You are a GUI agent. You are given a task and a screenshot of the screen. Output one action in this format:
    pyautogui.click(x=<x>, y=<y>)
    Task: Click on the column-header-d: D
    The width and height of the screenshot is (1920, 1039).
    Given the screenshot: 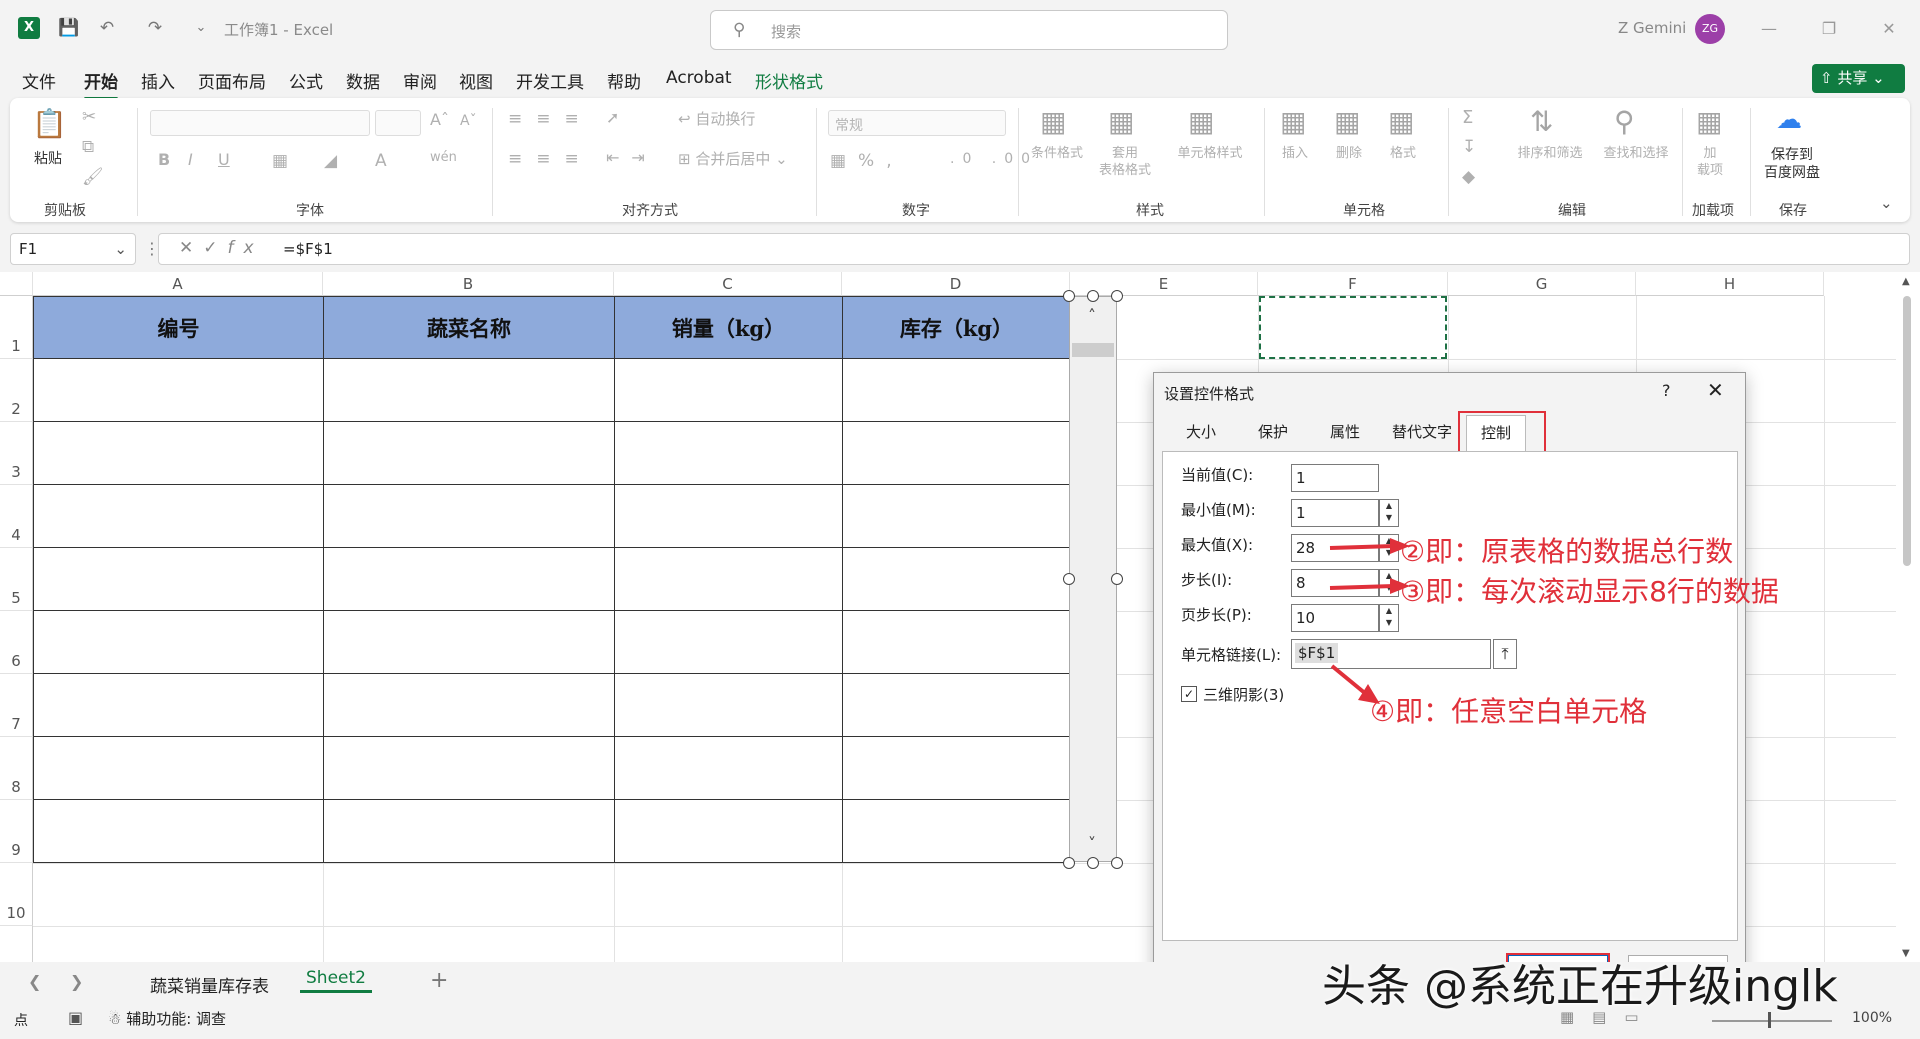 What is the action you would take?
    pyautogui.click(x=956, y=284)
    